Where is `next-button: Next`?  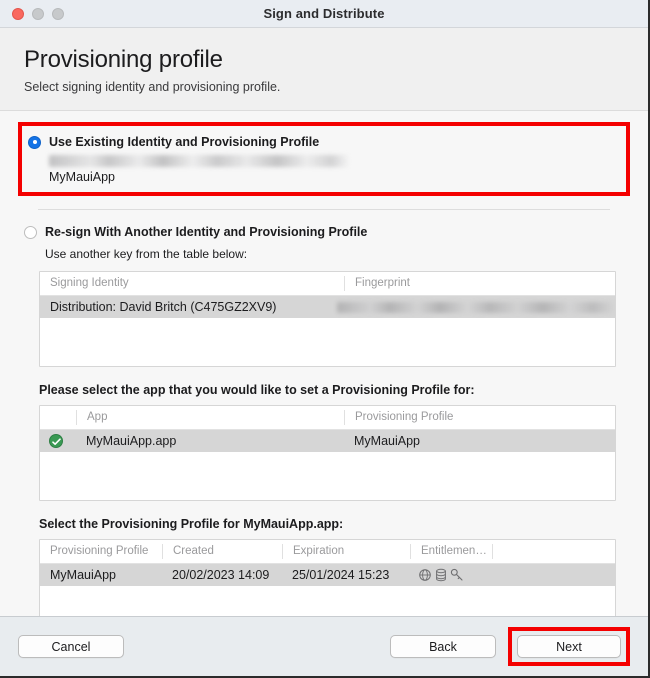
next-button: Next is located at coordinates (569, 646).